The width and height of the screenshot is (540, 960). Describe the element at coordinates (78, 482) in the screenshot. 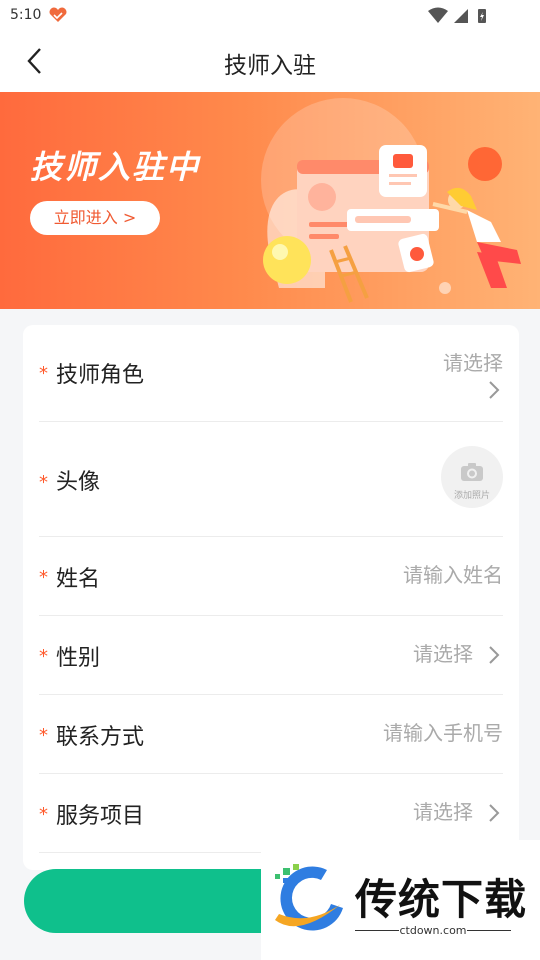

I see `avatar-label: 头像` at that location.